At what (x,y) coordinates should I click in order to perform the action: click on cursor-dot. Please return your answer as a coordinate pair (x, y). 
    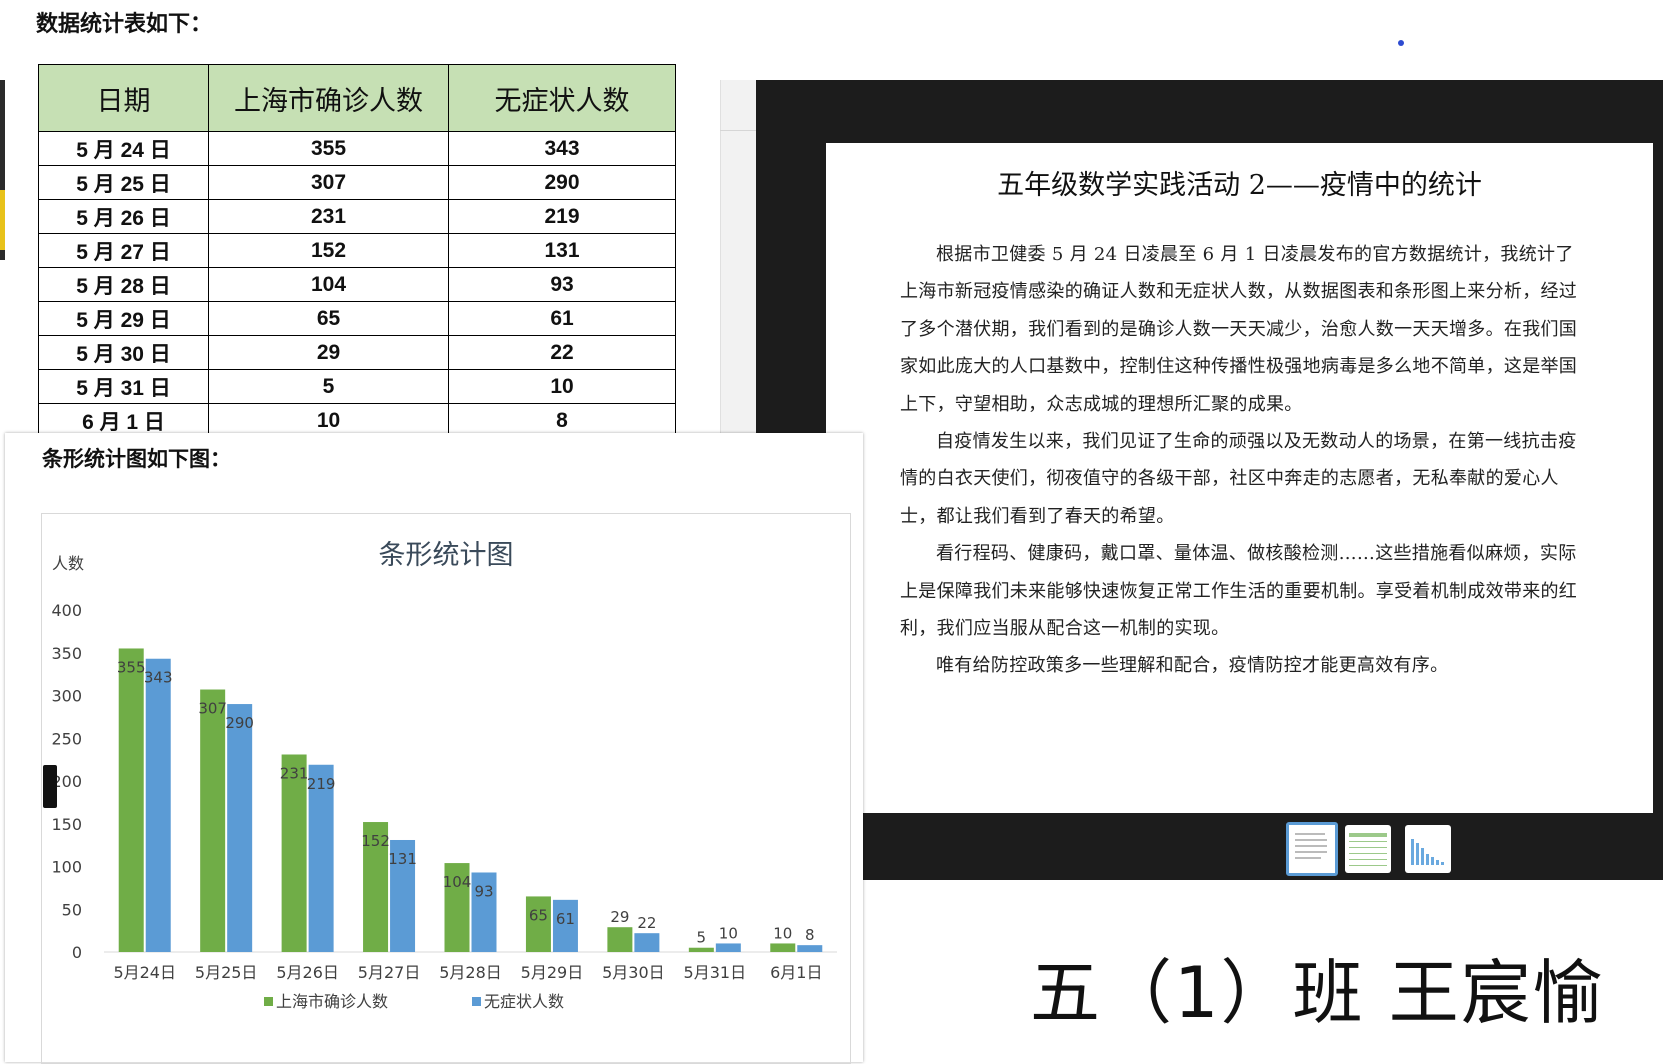
    Looking at the image, I should click on (1401, 43).